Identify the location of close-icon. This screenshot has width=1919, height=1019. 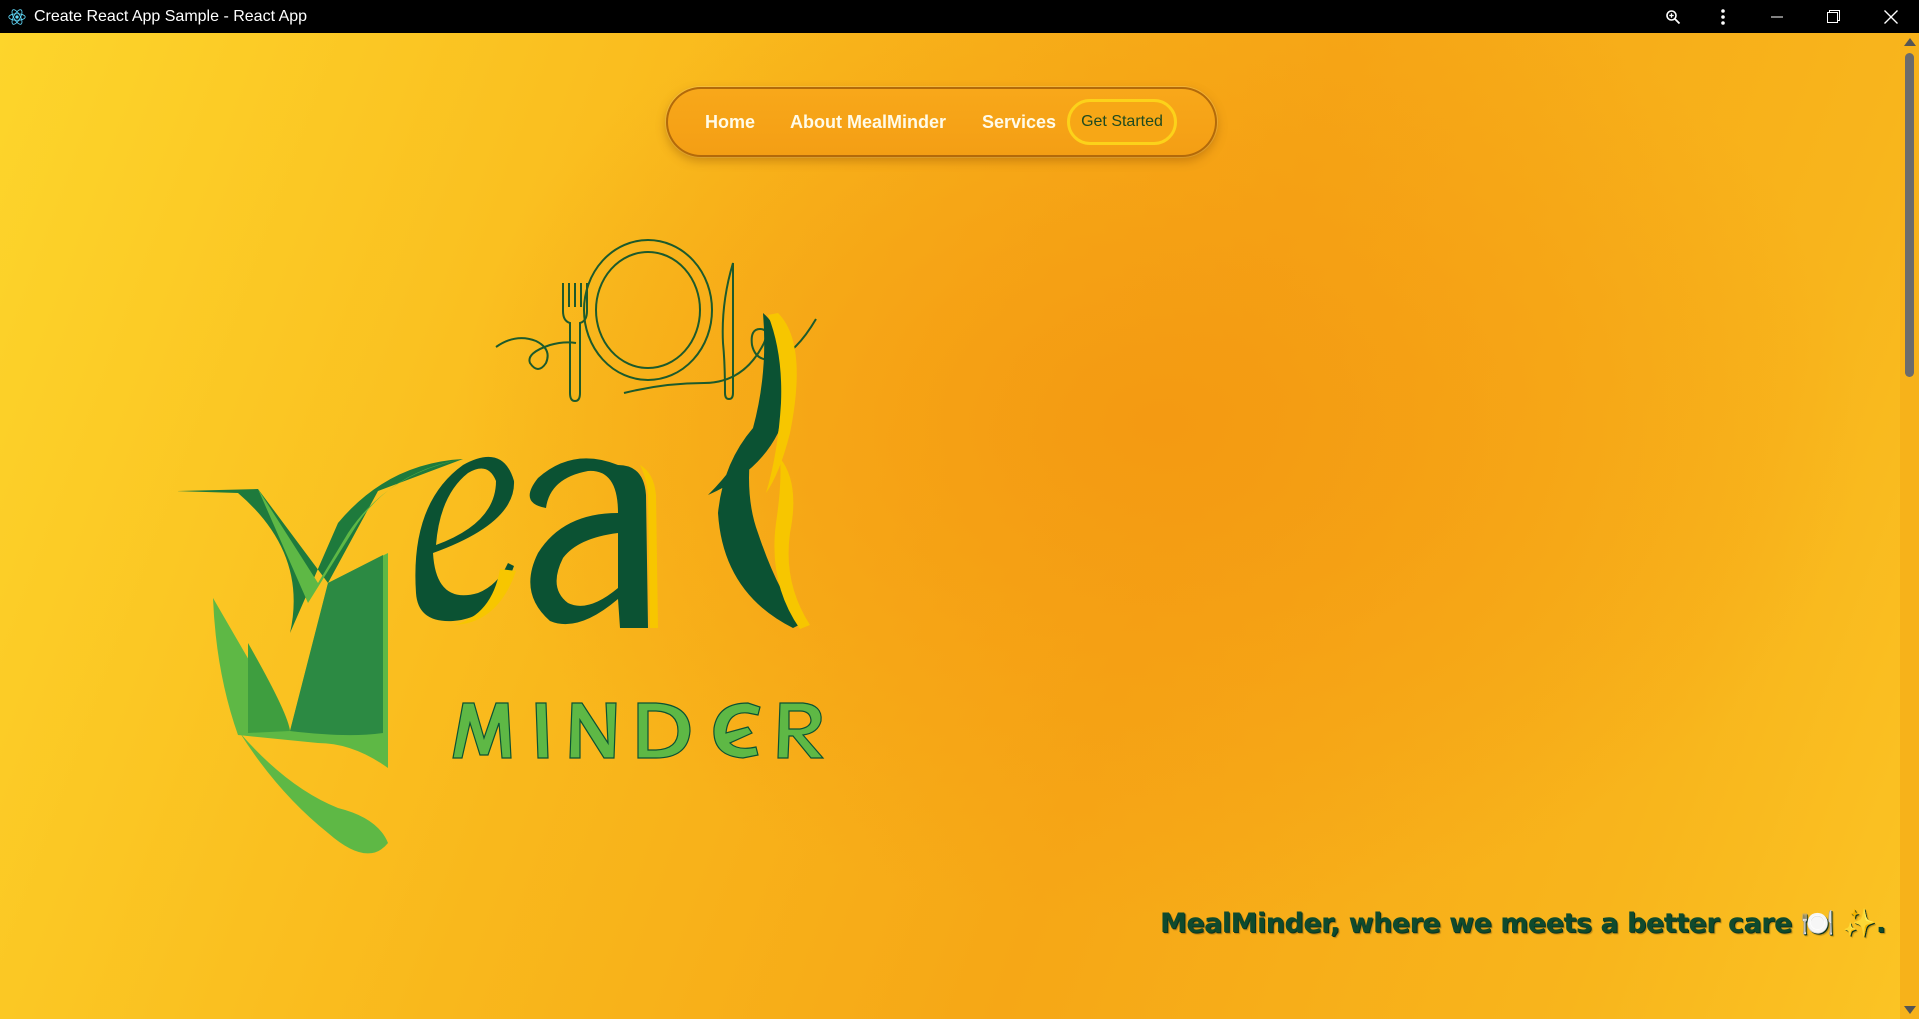
(1890, 16).